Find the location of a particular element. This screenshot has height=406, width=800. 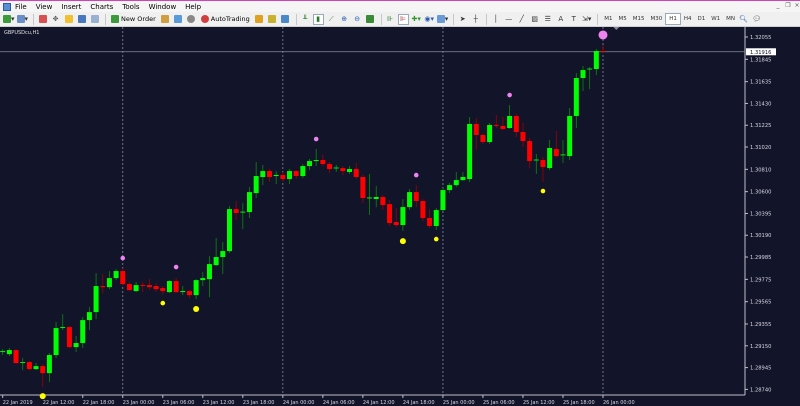

timeframe-m1: M1 is located at coordinates (608, 19).